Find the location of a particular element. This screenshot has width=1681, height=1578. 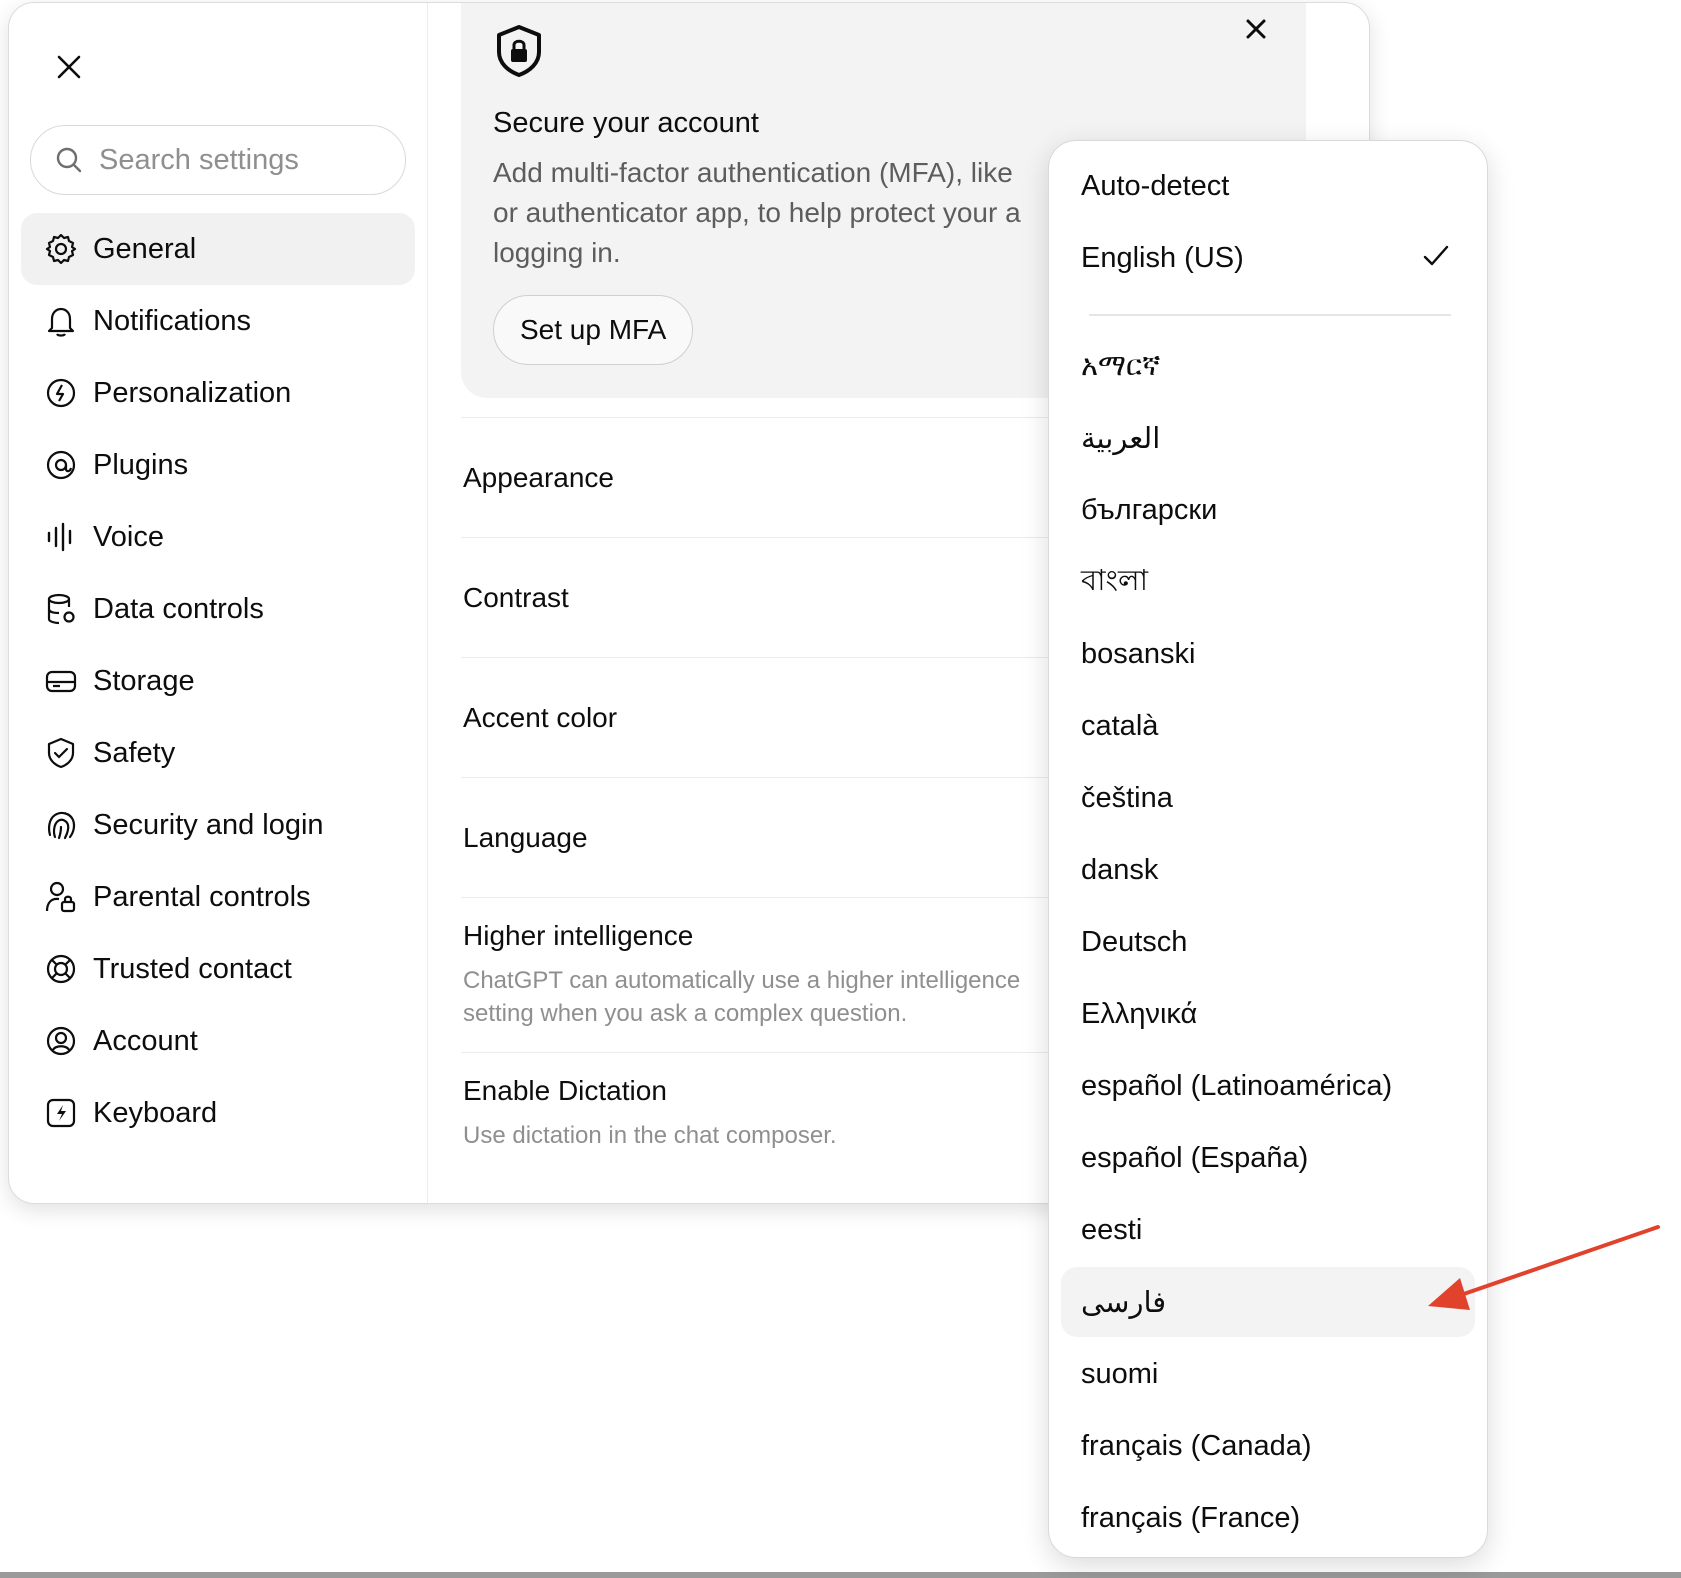

search-settings-field is located at coordinates (218, 160).